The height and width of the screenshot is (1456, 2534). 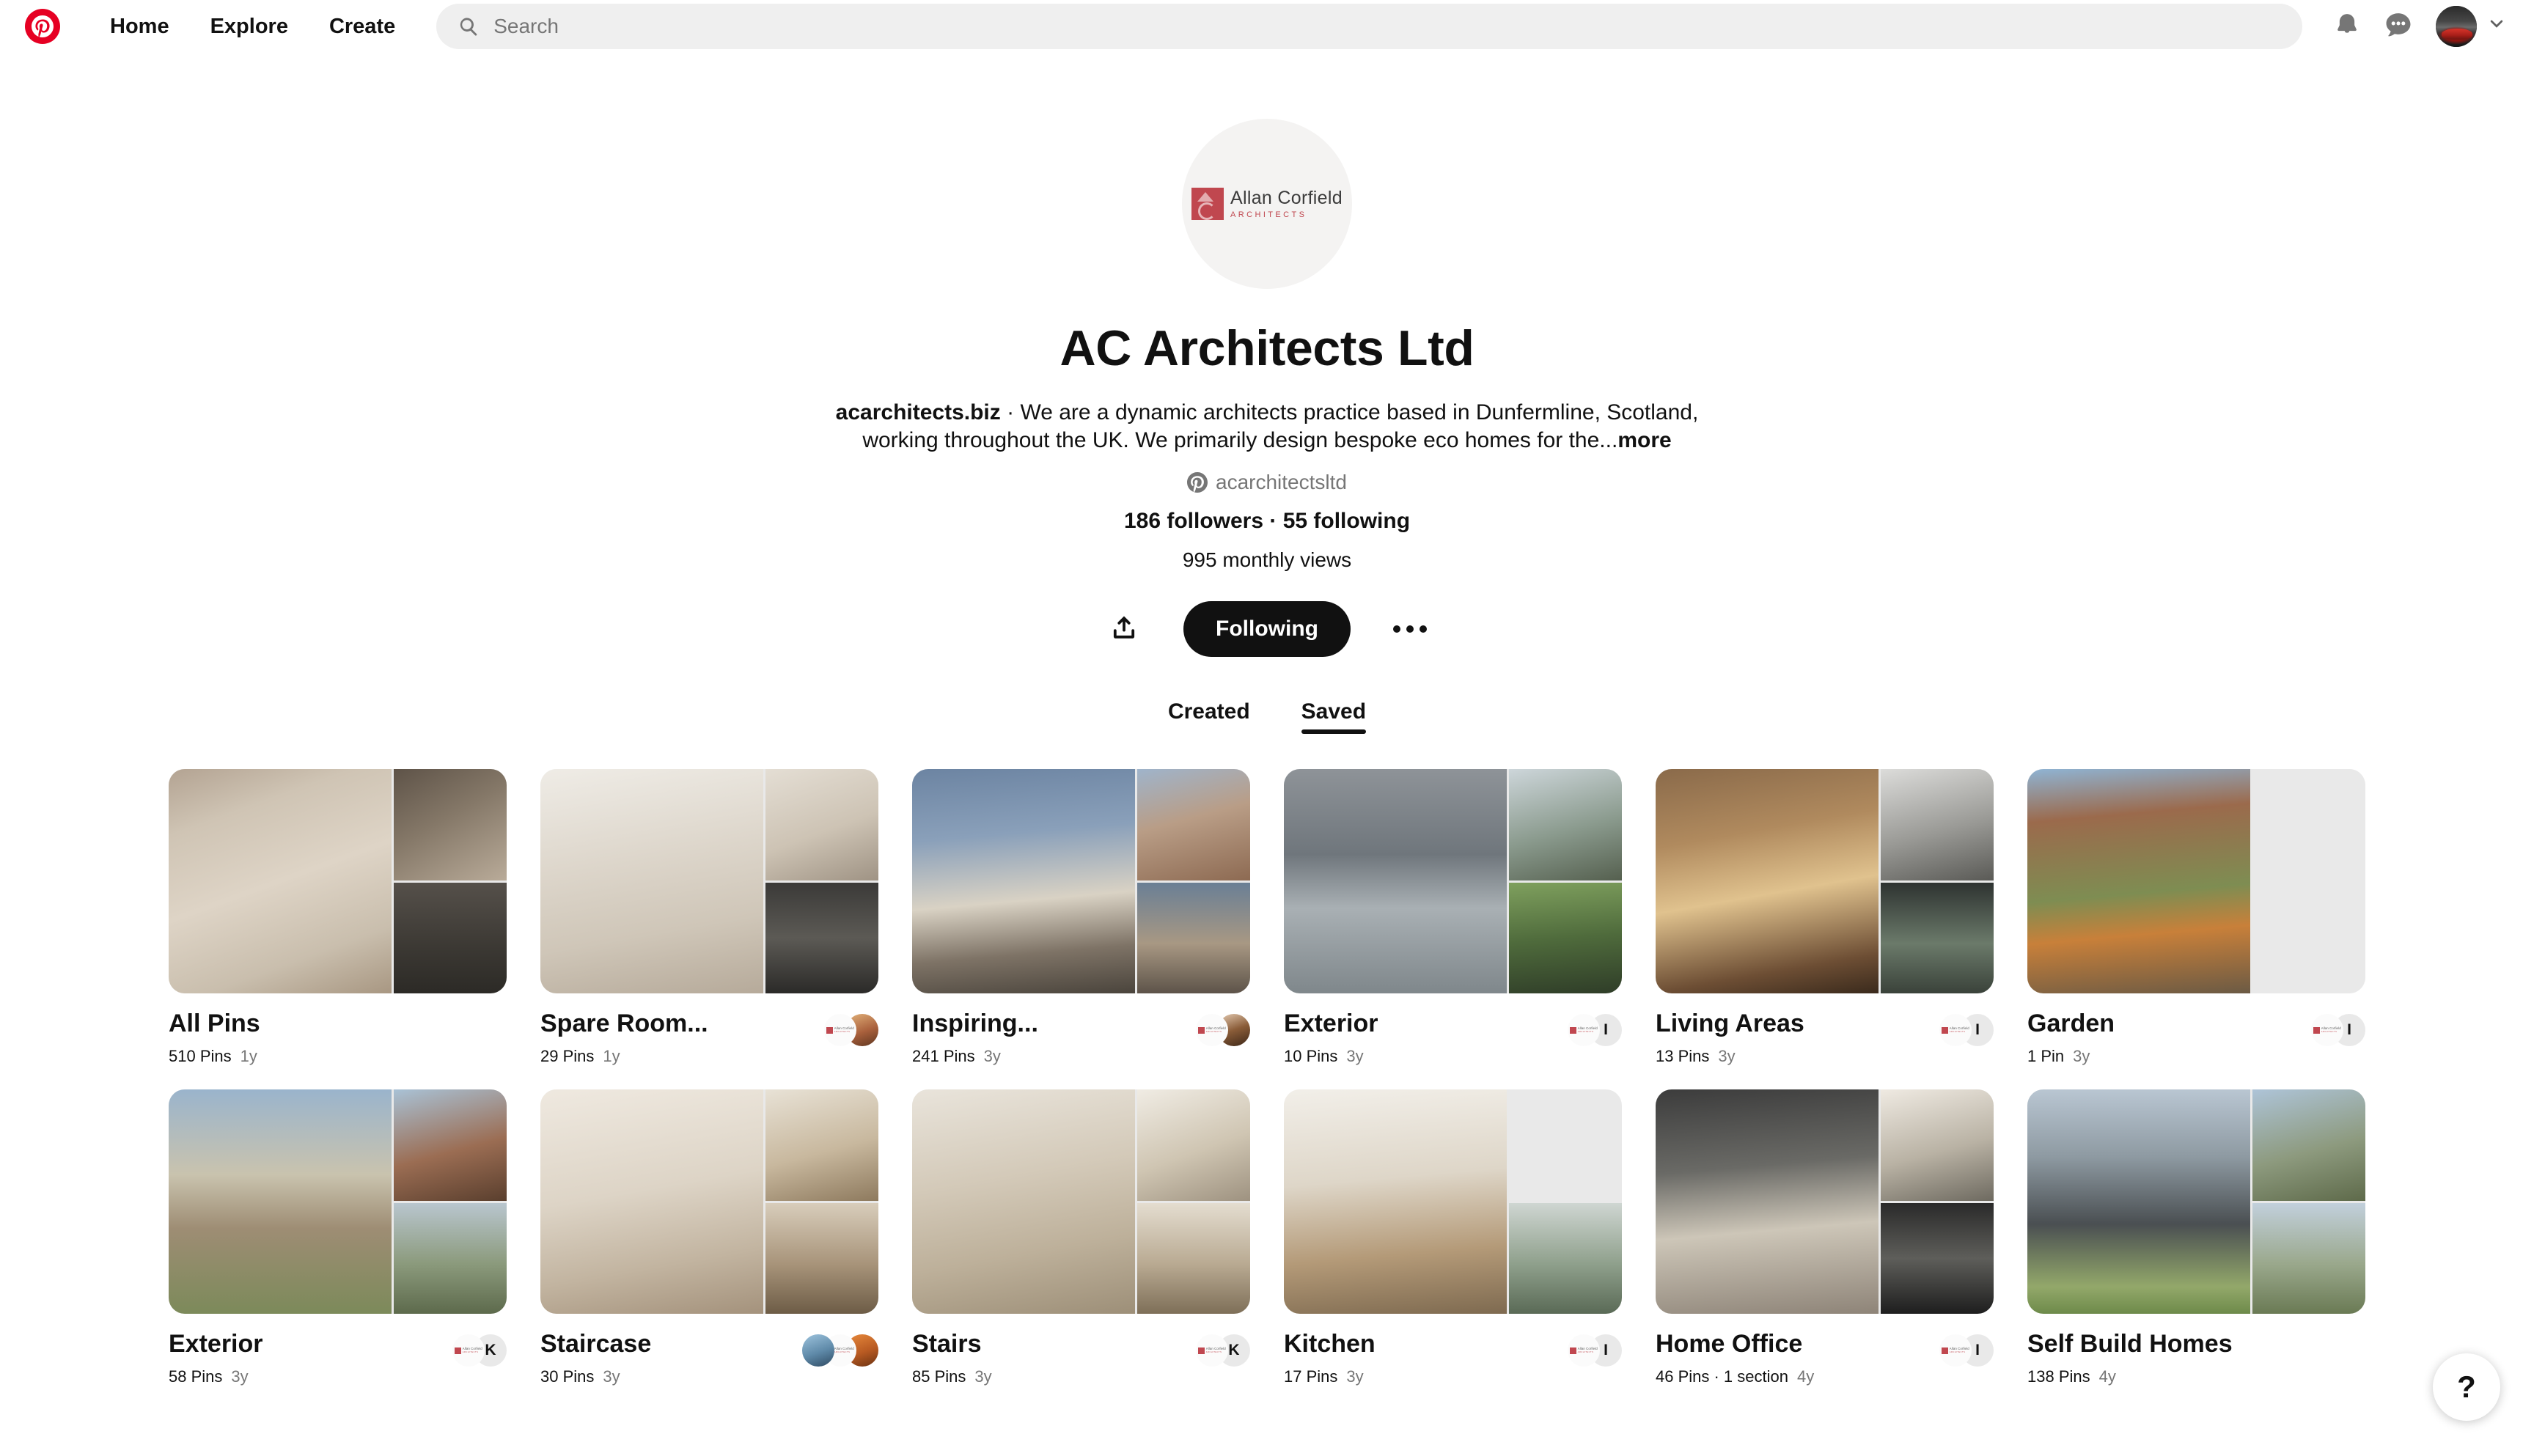 I want to click on avatar, so click(x=2456, y=26).